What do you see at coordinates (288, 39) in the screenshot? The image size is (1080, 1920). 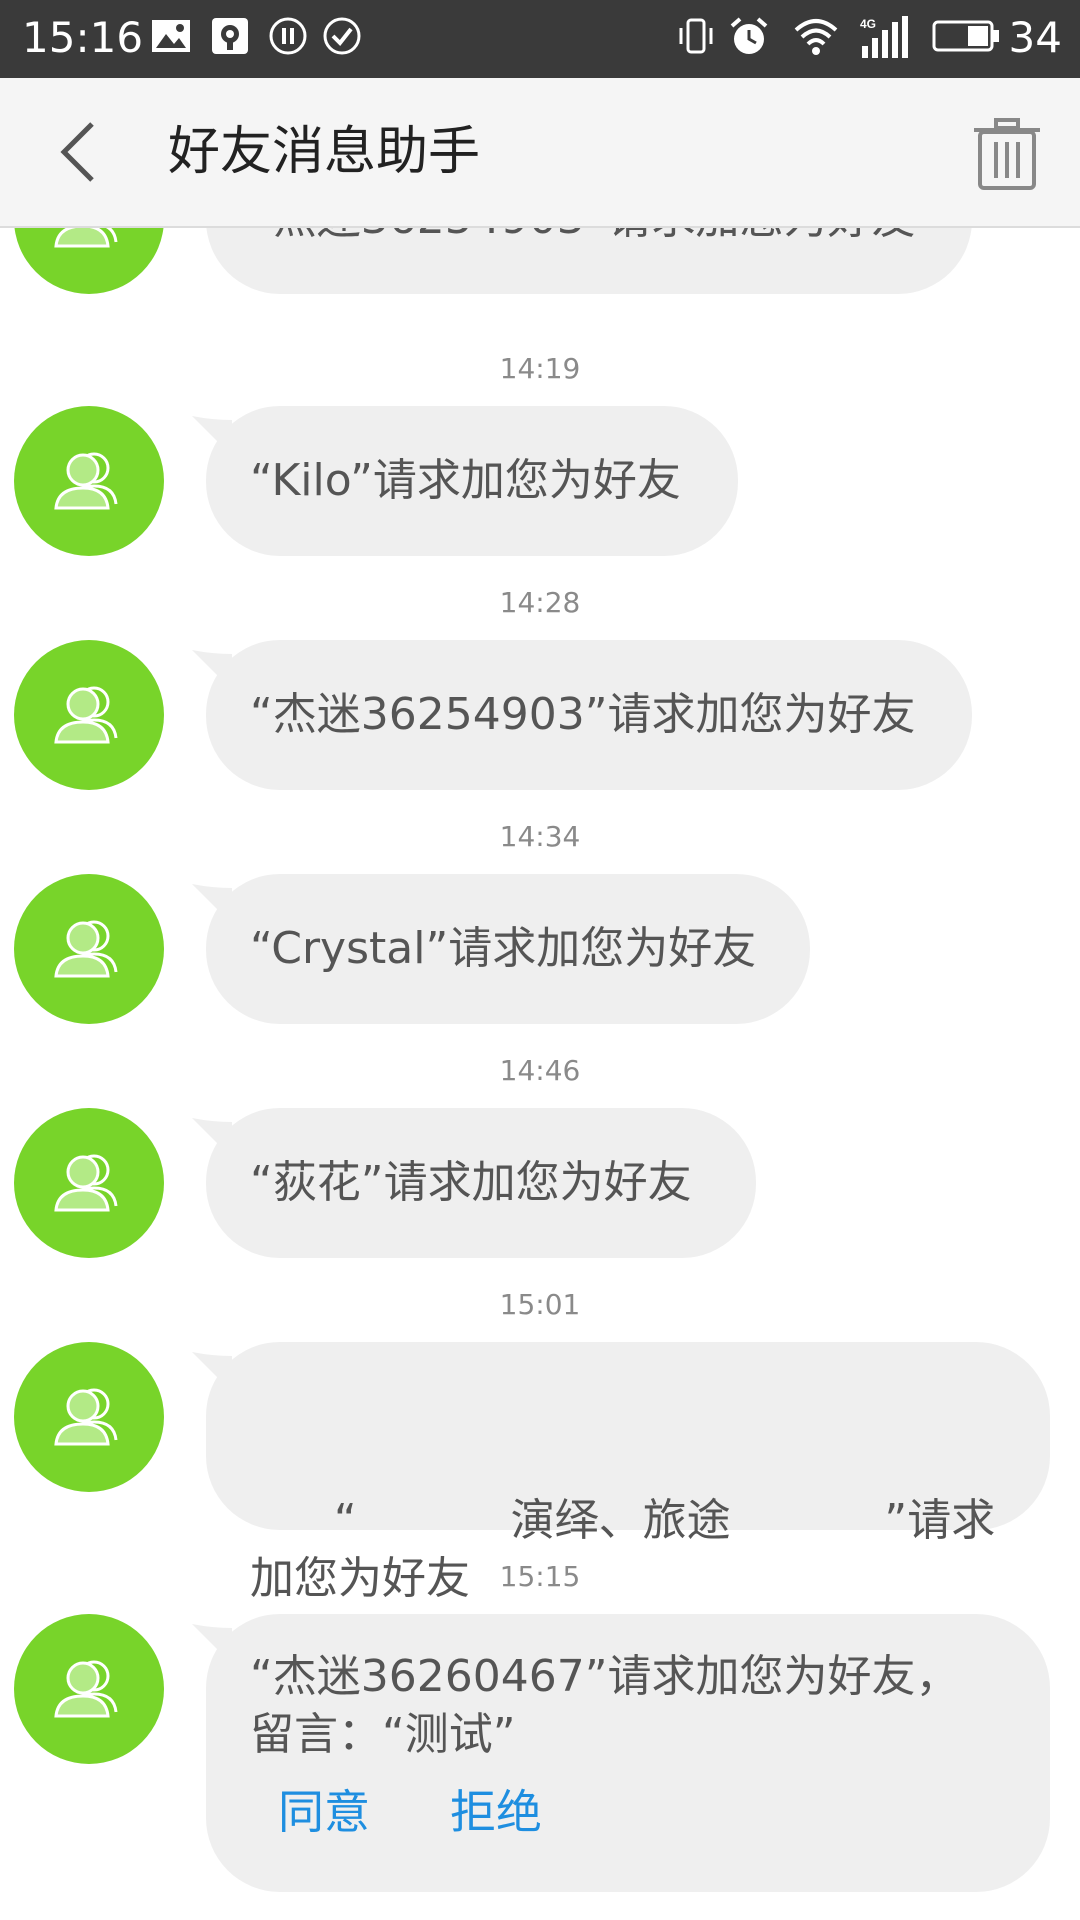 I see `pause-icon` at bounding box center [288, 39].